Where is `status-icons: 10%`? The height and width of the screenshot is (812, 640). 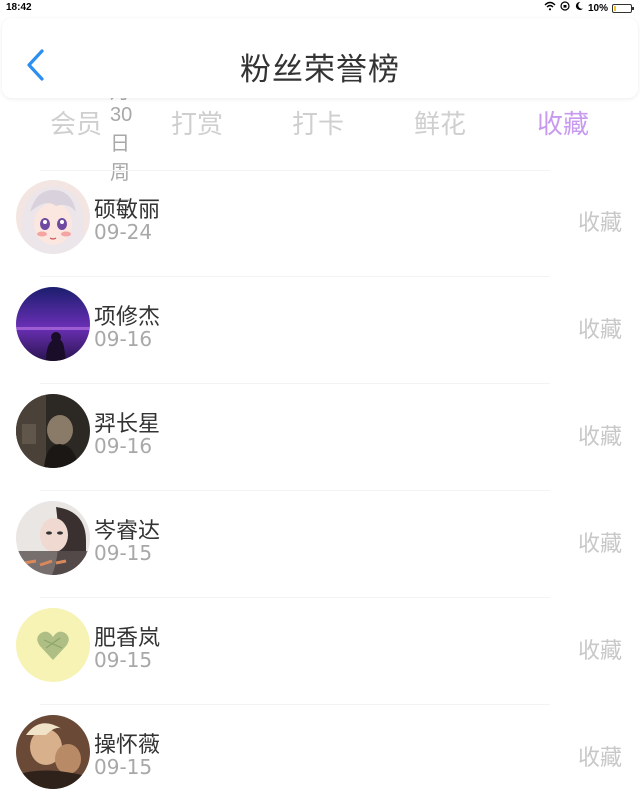
status-icons: 10% is located at coordinates (589, 8).